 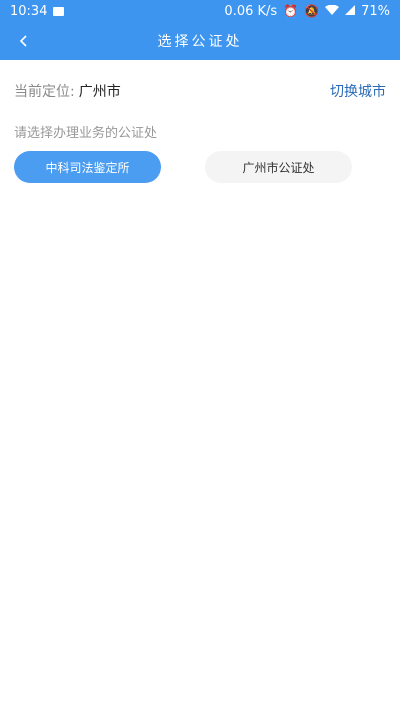 I want to click on chevron-left-icon, so click(x=23, y=41).